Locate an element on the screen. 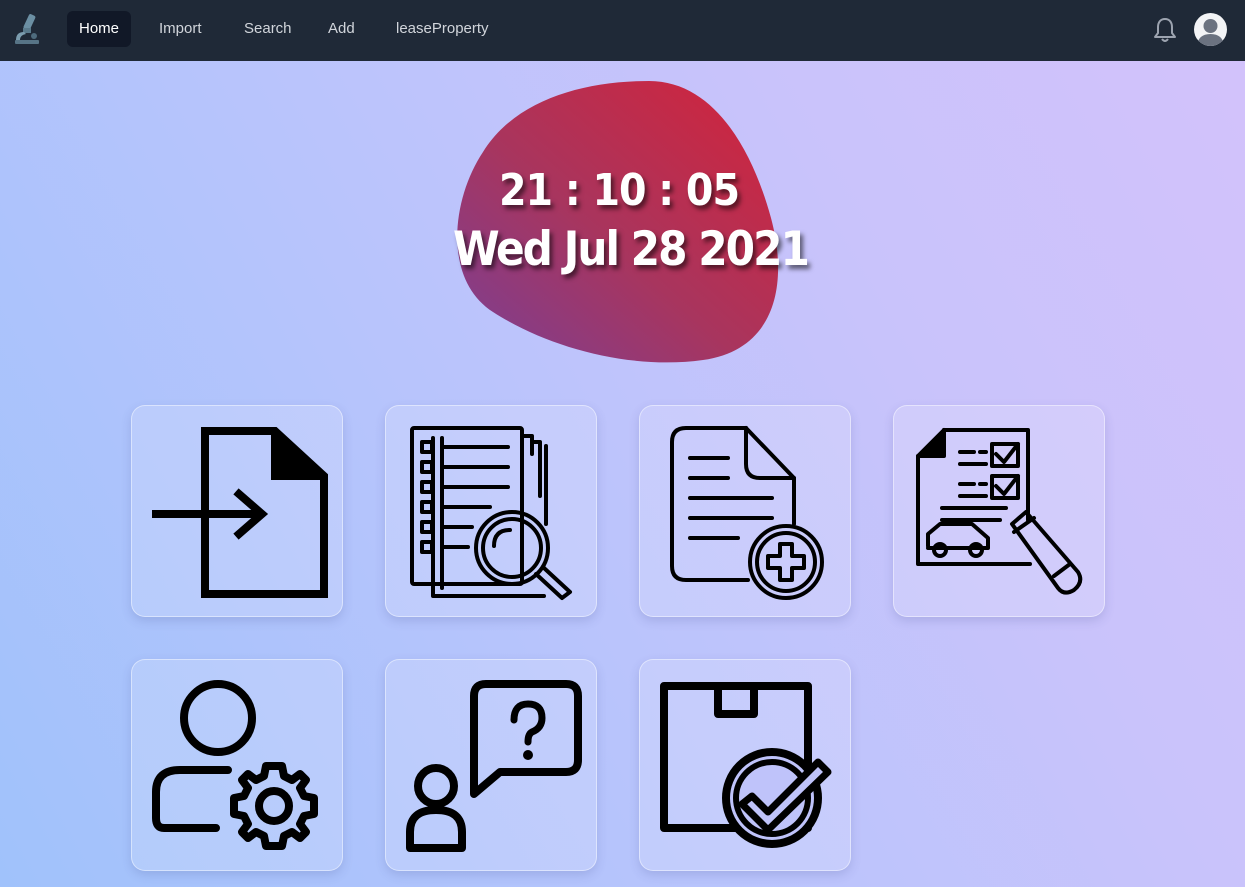  user-avatar-icon is located at coordinates (1210, 29).